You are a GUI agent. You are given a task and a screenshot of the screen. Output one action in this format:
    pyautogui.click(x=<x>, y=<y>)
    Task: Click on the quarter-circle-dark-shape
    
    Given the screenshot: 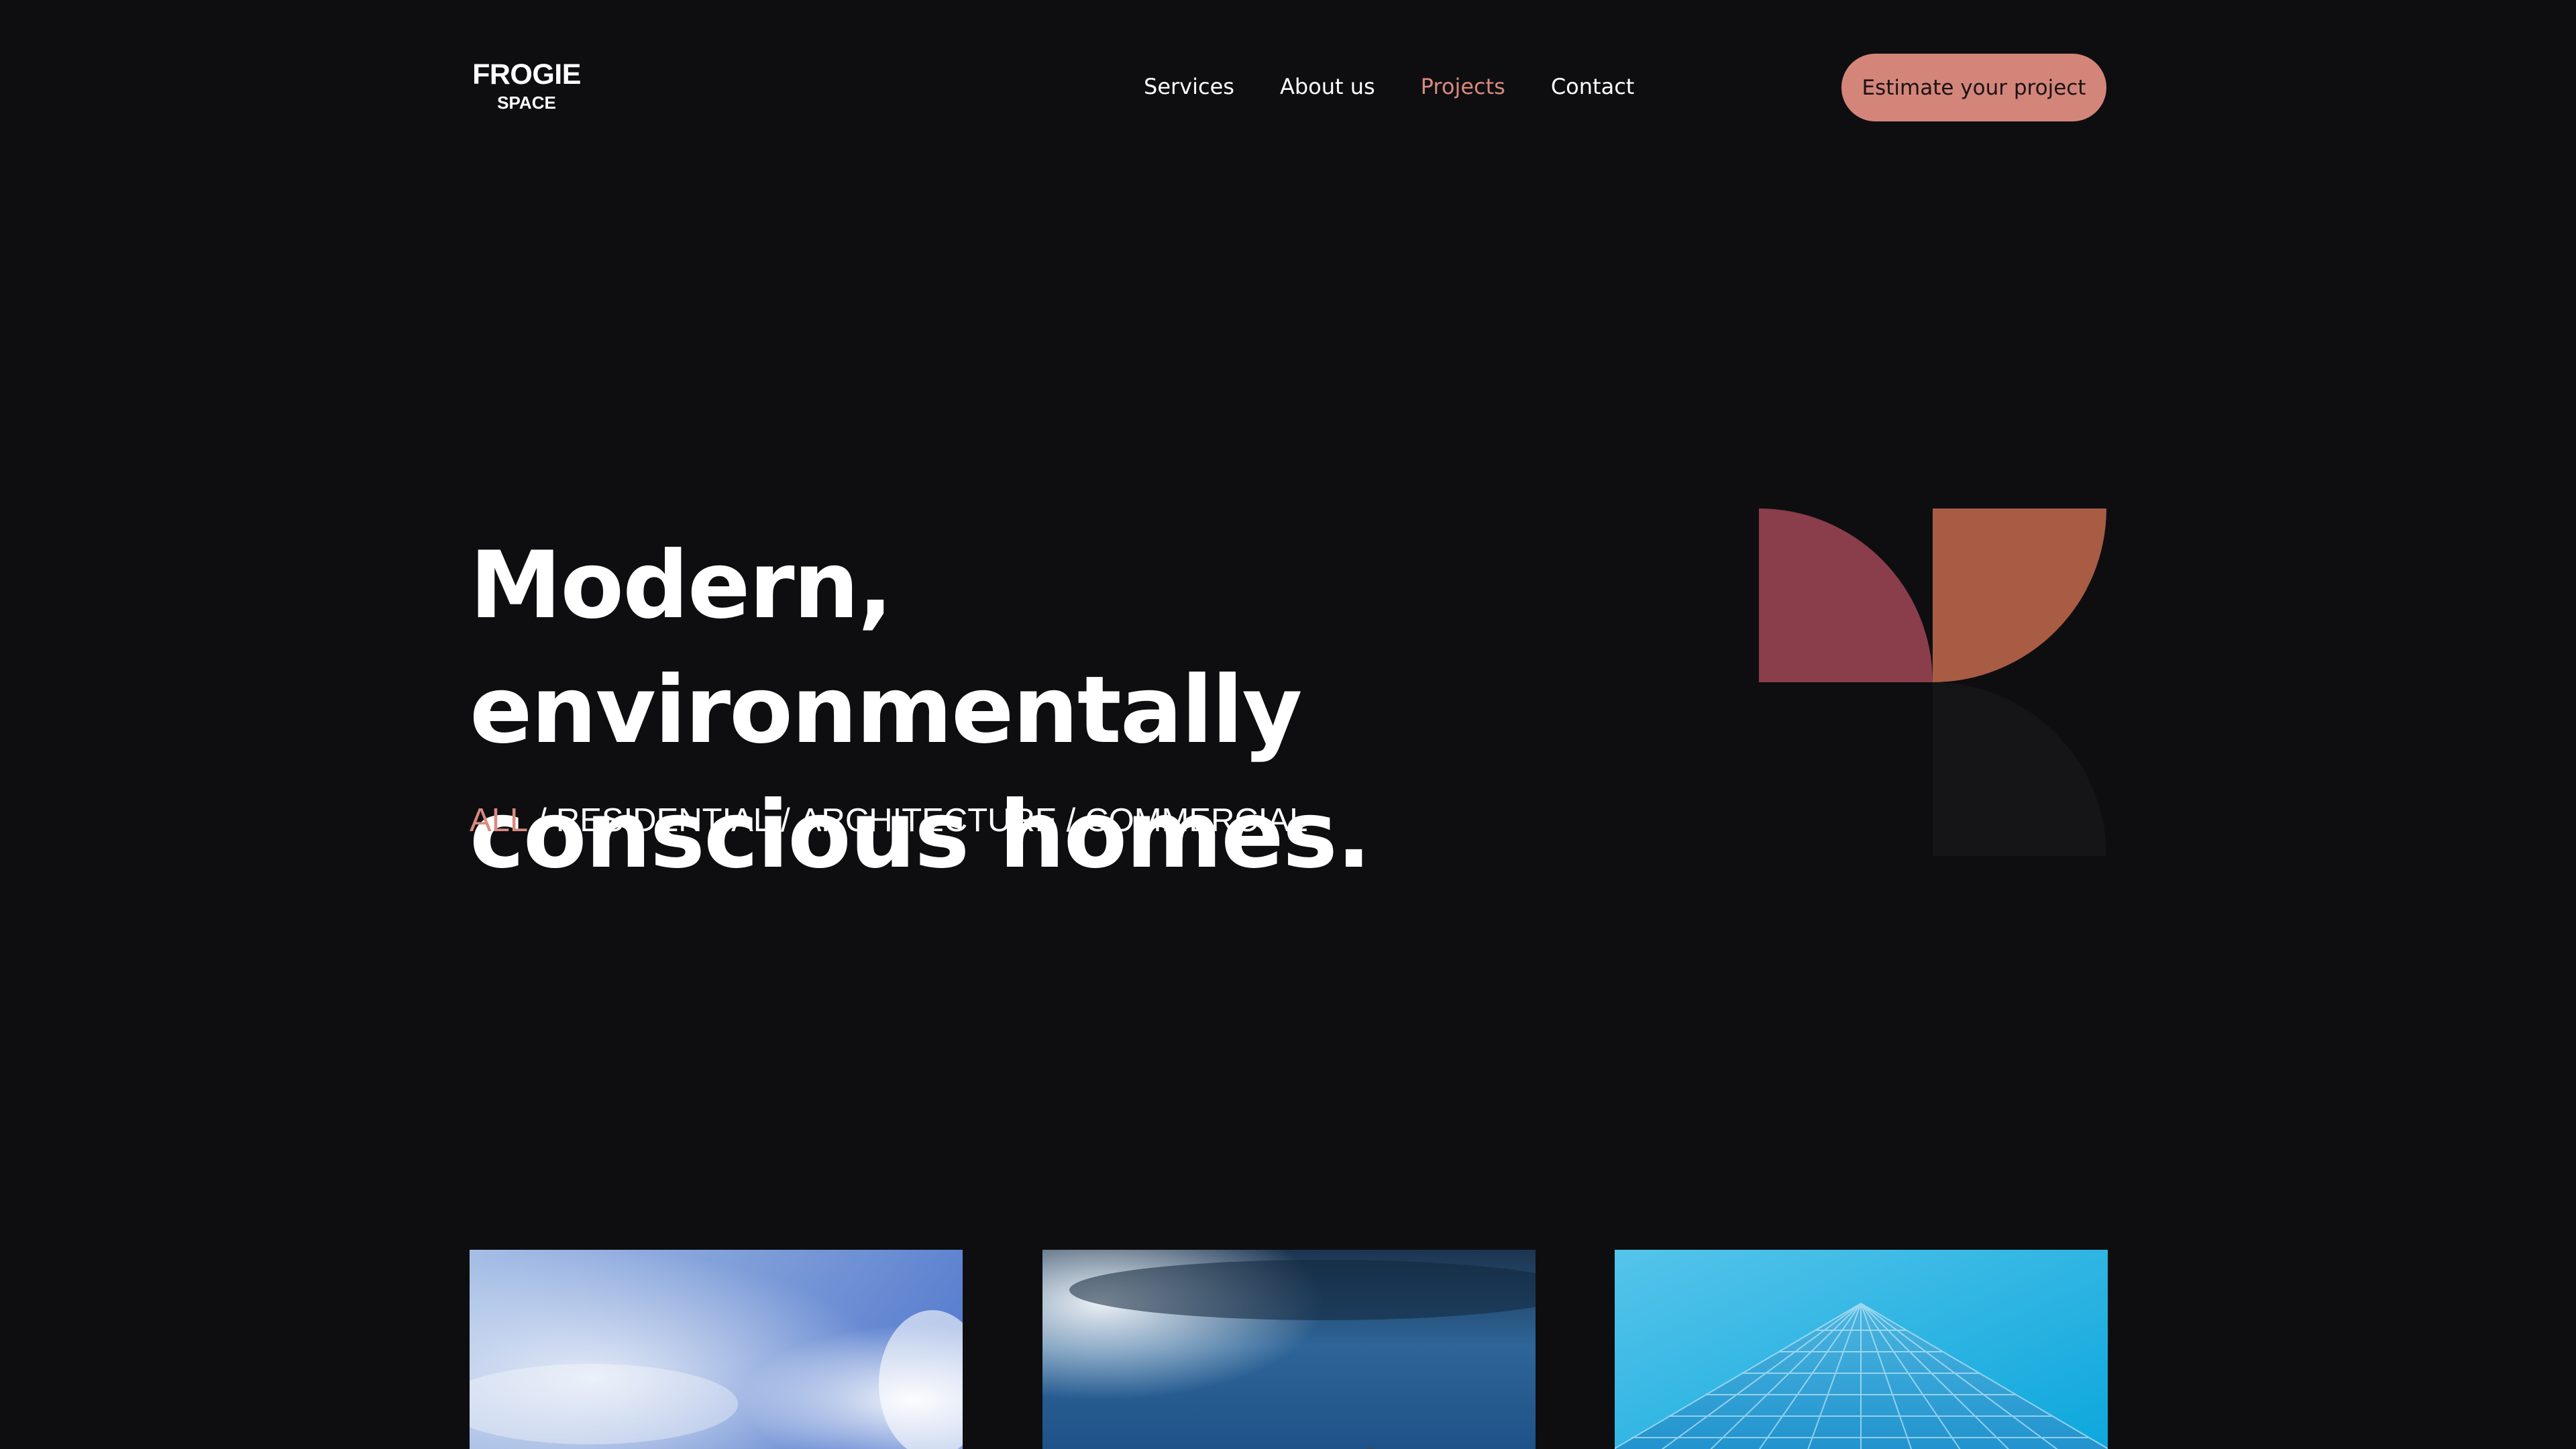 What is the action you would take?
    pyautogui.click(x=2019, y=769)
    